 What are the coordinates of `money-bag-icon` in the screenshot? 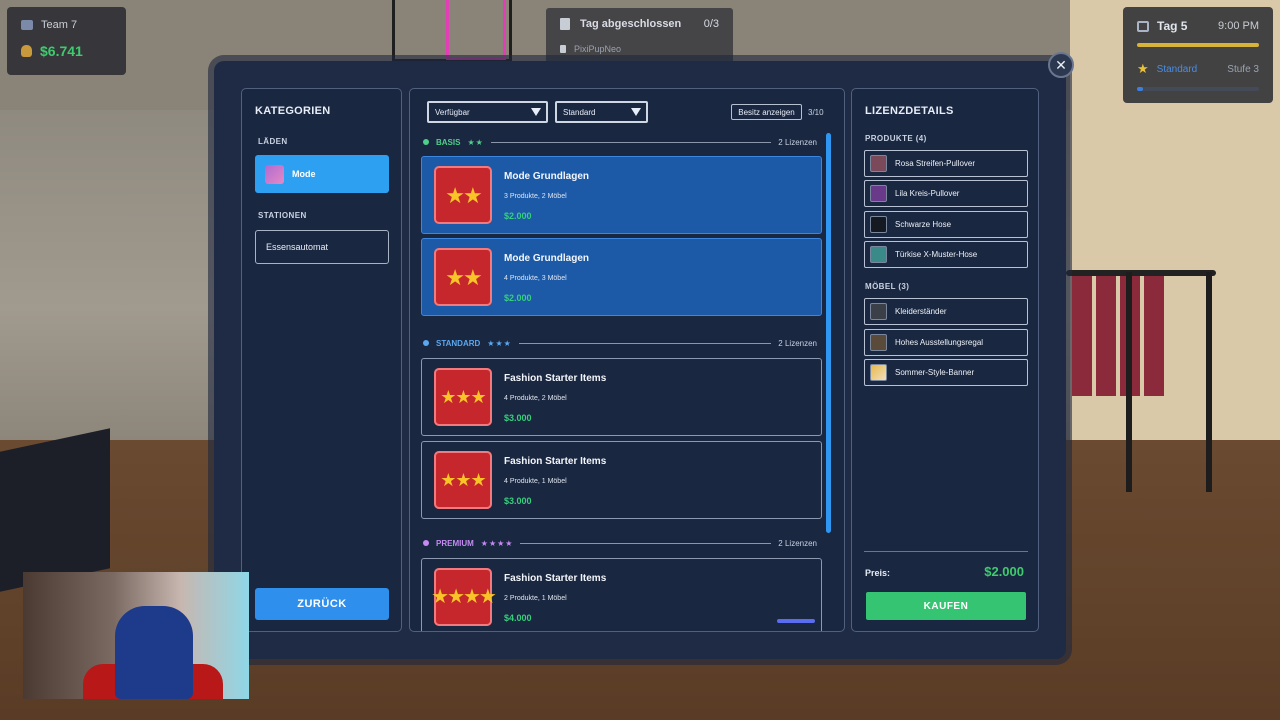 It's located at (26, 51).